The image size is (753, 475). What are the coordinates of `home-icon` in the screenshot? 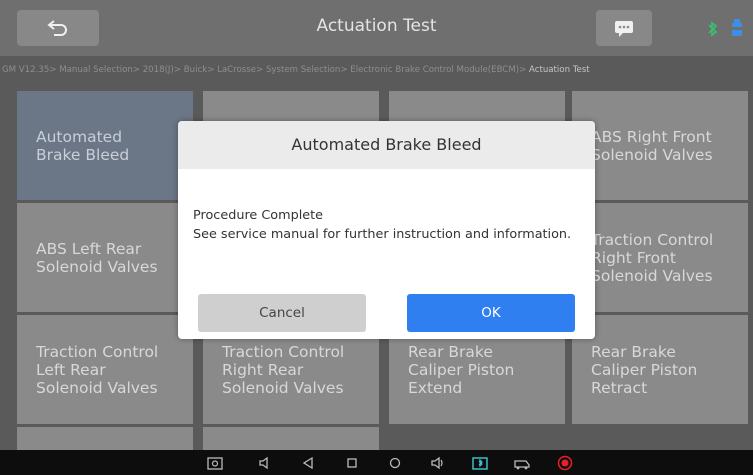 It's located at (395, 462).